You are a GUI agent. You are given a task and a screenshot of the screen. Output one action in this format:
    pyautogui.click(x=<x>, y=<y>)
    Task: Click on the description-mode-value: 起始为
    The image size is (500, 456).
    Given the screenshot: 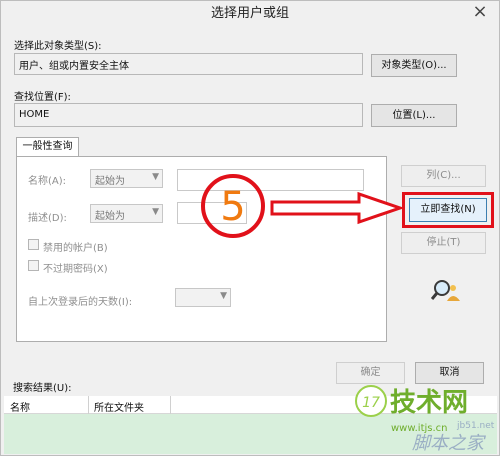 What is the action you would take?
    pyautogui.click(x=110, y=216)
    